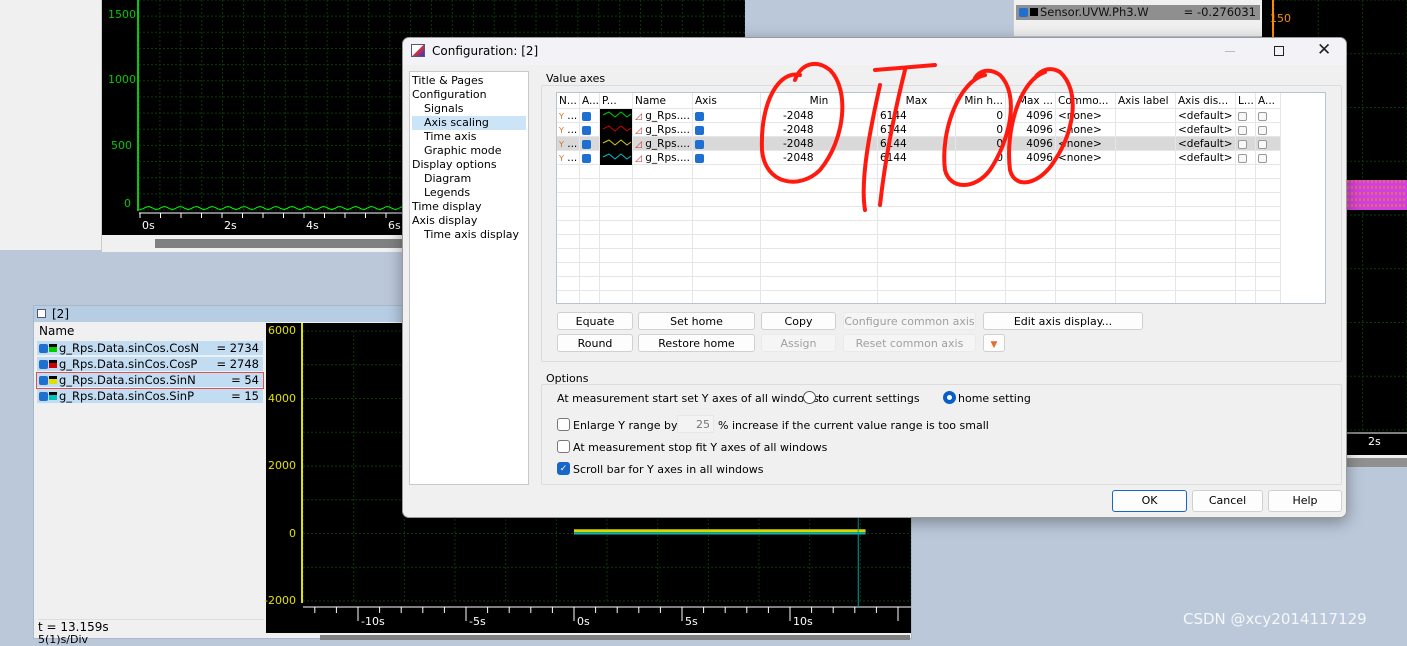 The width and height of the screenshot is (1407, 646). I want to click on annotation-circle-min, so click(802, 122).